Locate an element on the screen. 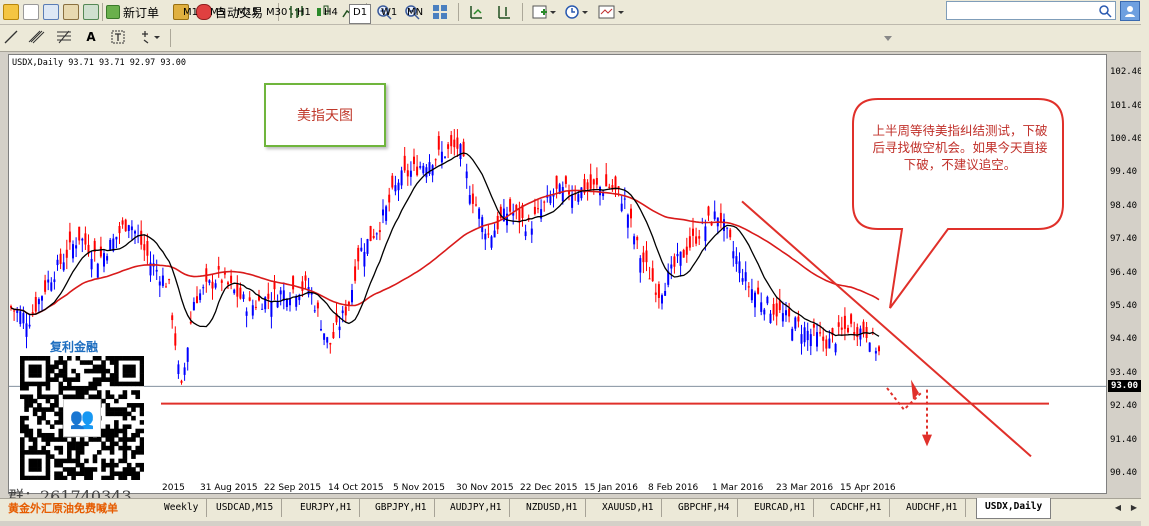 This screenshot has width=1149, height=526. channel-tool-icon is located at coordinates (37, 37).